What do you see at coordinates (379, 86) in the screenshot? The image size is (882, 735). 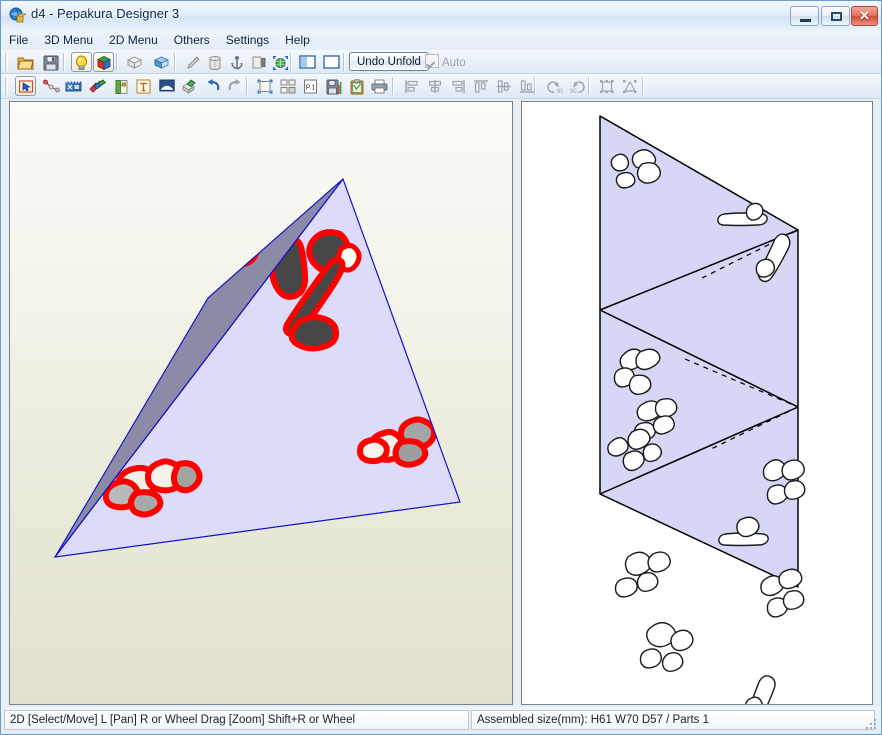 I see `print-icon` at bounding box center [379, 86].